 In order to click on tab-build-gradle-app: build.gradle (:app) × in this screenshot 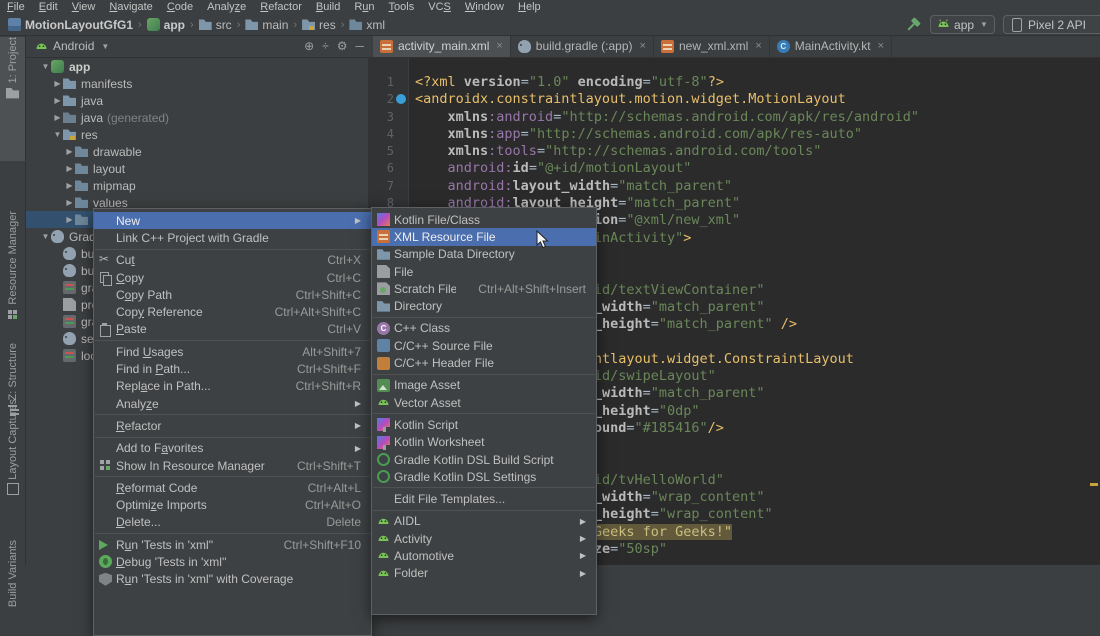, I will do `click(582, 46)`.